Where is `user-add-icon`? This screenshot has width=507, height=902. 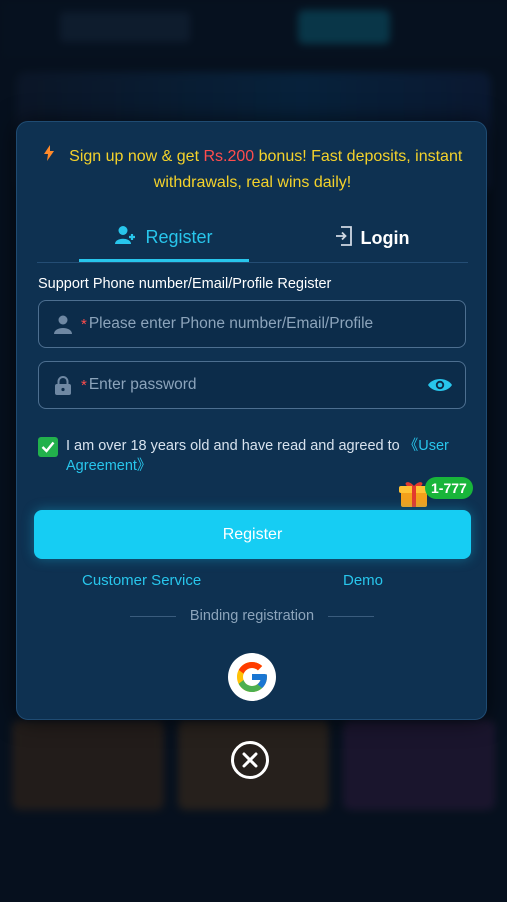
user-add-icon is located at coordinates (126, 237).